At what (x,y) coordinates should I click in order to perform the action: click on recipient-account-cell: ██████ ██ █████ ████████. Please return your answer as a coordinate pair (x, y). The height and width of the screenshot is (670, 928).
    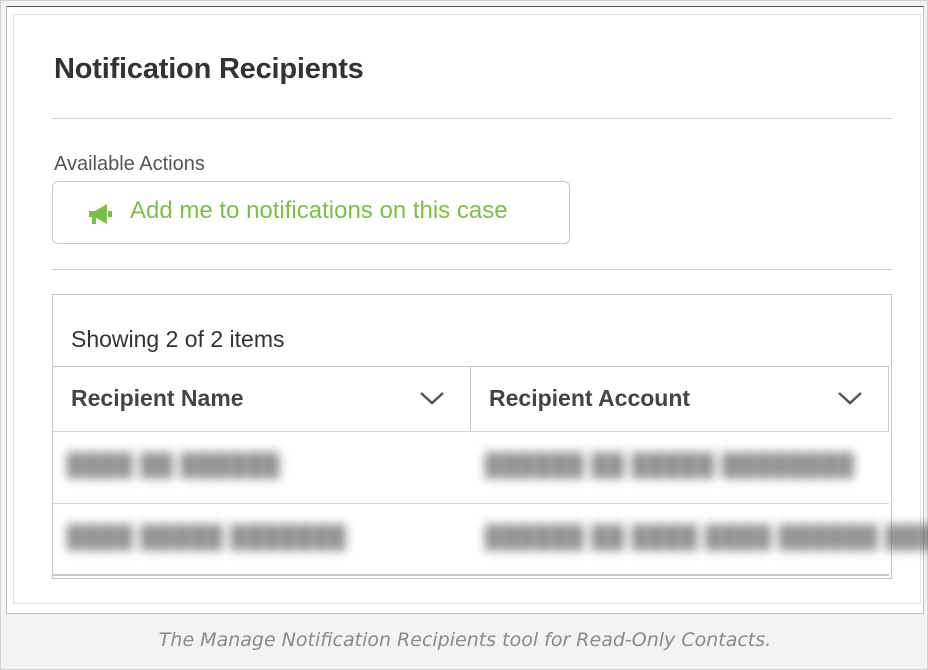
    Looking at the image, I should click on (680, 467).